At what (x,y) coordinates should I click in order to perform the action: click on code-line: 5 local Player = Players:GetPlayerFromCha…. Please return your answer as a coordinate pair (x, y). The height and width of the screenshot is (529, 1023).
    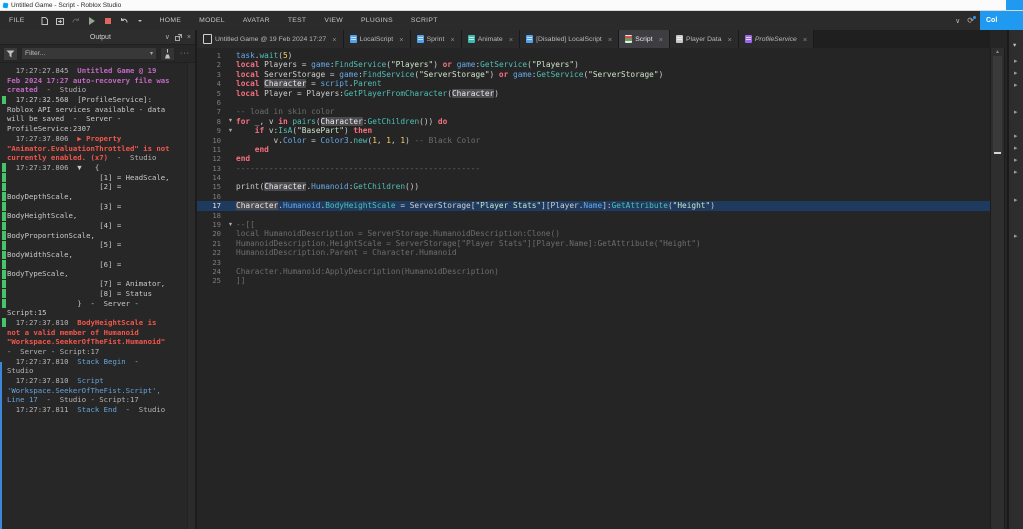
    Looking at the image, I should click on (593, 93).